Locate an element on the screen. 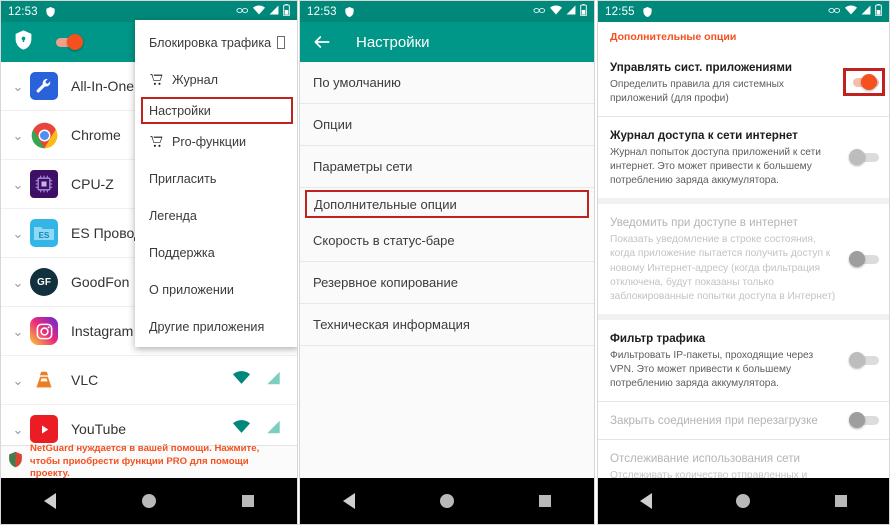 This screenshot has width=890, height=525. netguard-shield-icon is located at coordinates (15, 462).